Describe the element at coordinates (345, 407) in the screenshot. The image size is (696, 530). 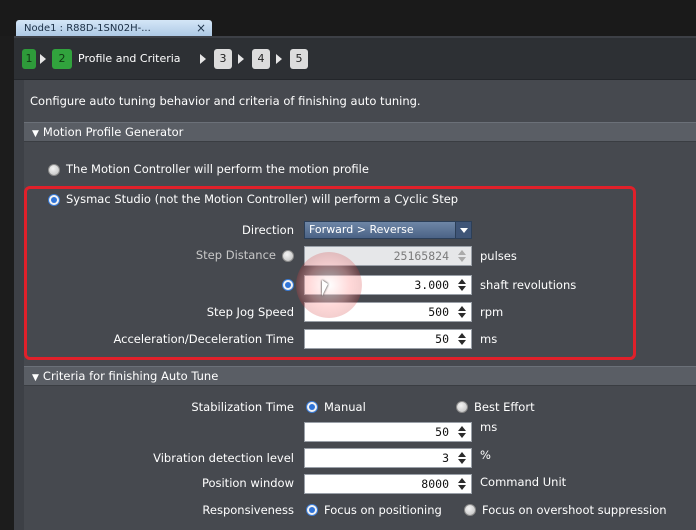
I see `stabilization-manual-label: Manual` at that location.